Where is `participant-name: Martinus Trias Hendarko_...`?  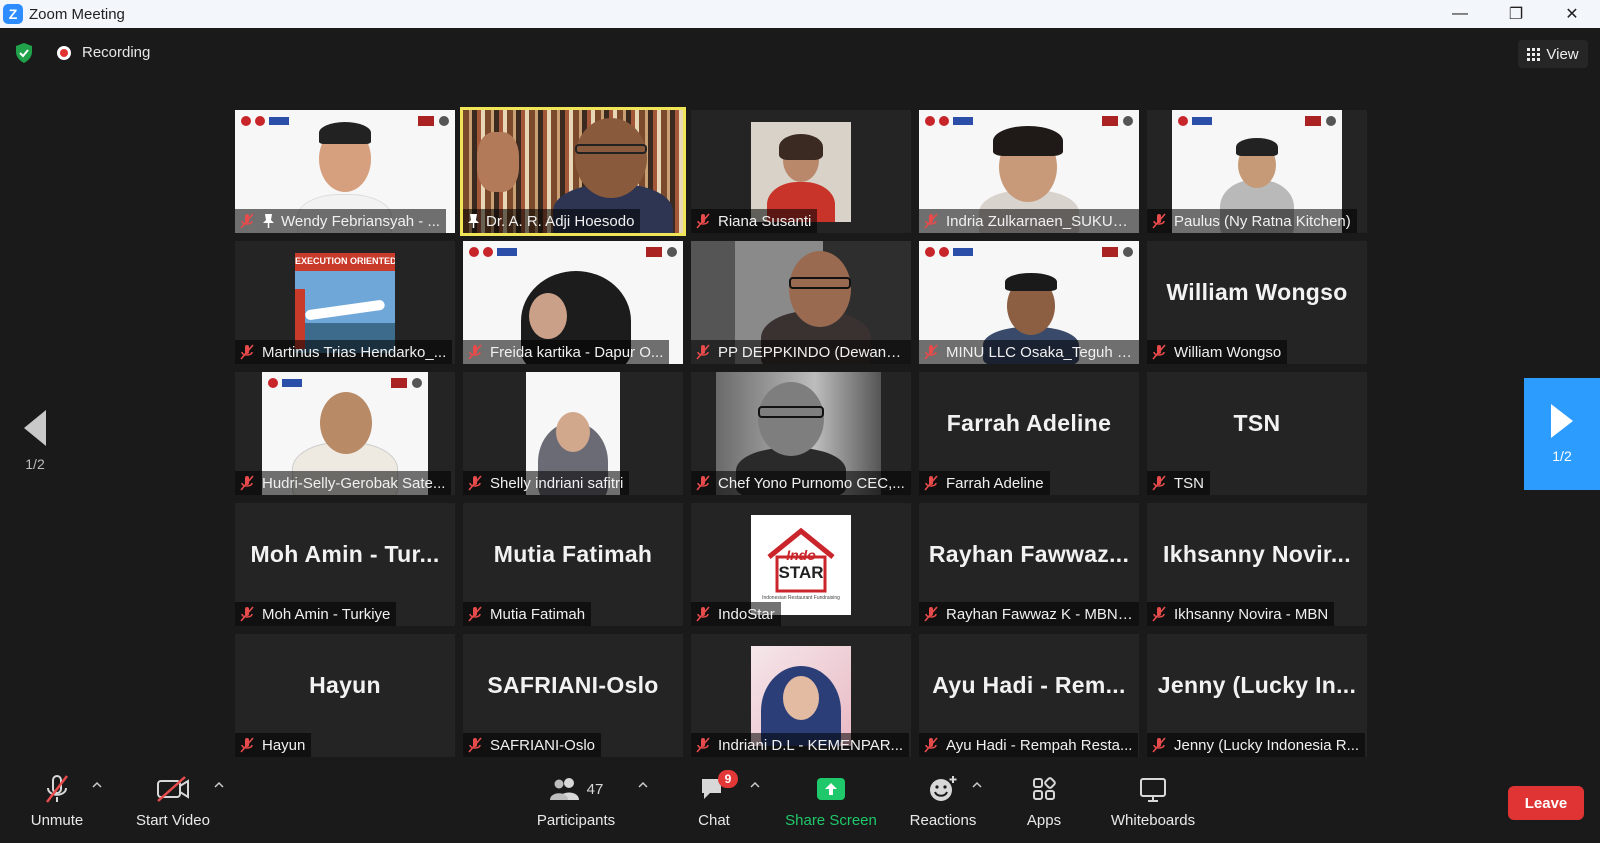 participant-name: Martinus Trias Hendarko_... is located at coordinates (354, 352).